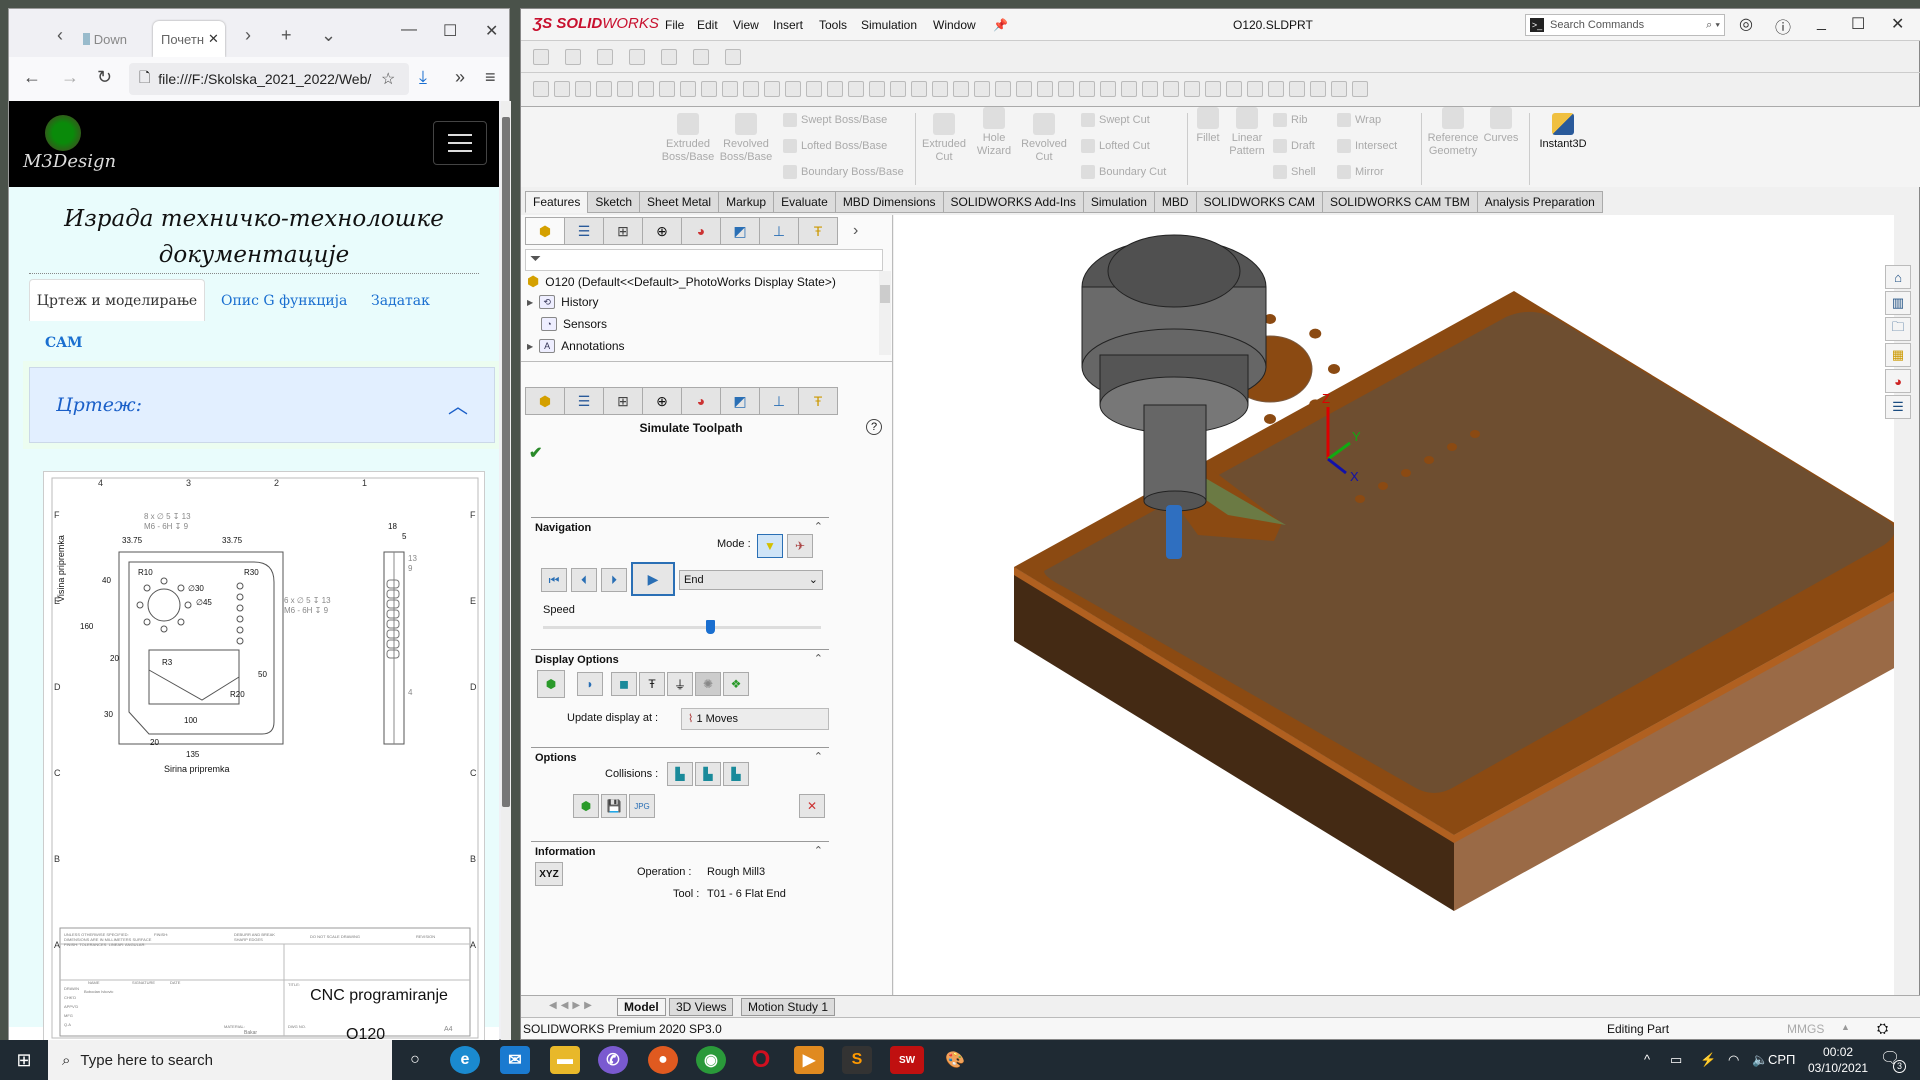 The width and height of the screenshot is (1920, 1080). What do you see at coordinates (755, 719) in the screenshot?
I see `update-display-field: ⌇ 1 Moves` at bounding box center [755, 719].